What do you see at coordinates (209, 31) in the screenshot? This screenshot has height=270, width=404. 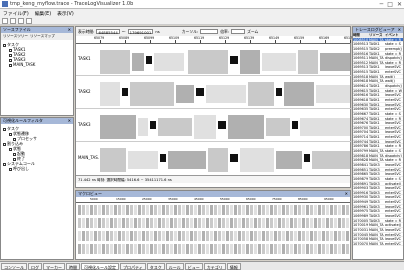 I see `cursor-field` at bounding box center [209, 31].